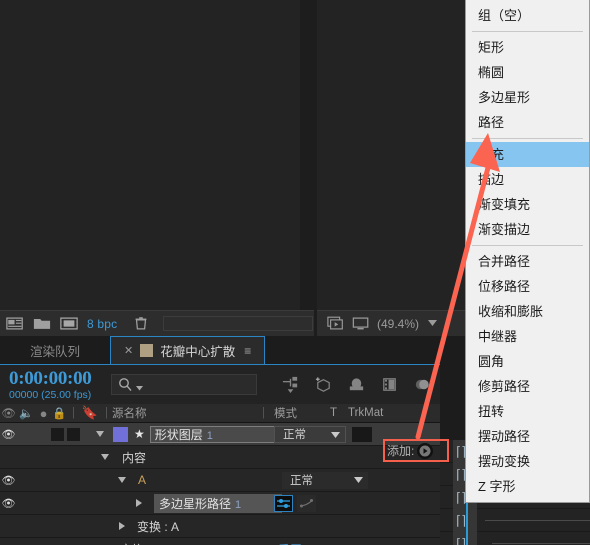 The height and width of the screenshot is (545, 590). I want to click on timeline-search-input, so click(184, 384).